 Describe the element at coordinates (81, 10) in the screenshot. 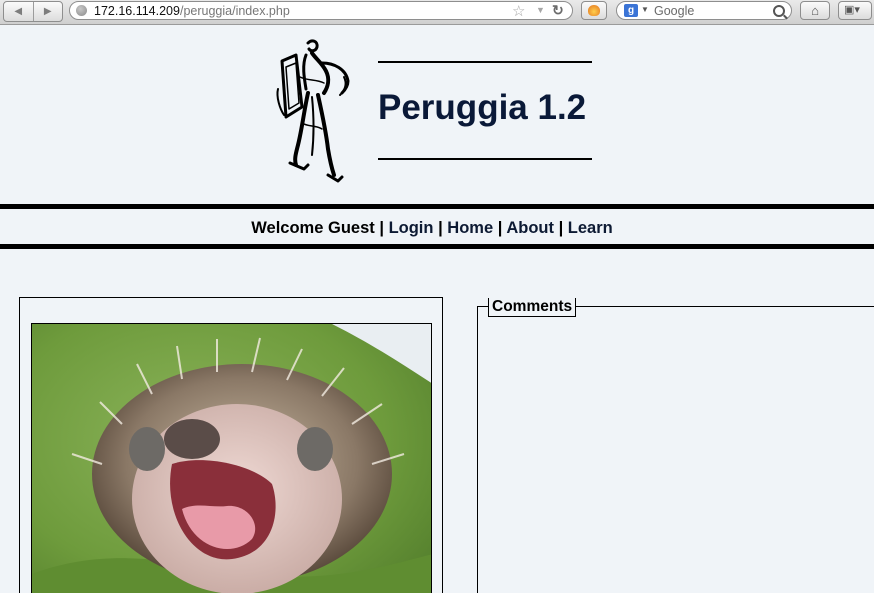

I see `globe-icon` at that location.